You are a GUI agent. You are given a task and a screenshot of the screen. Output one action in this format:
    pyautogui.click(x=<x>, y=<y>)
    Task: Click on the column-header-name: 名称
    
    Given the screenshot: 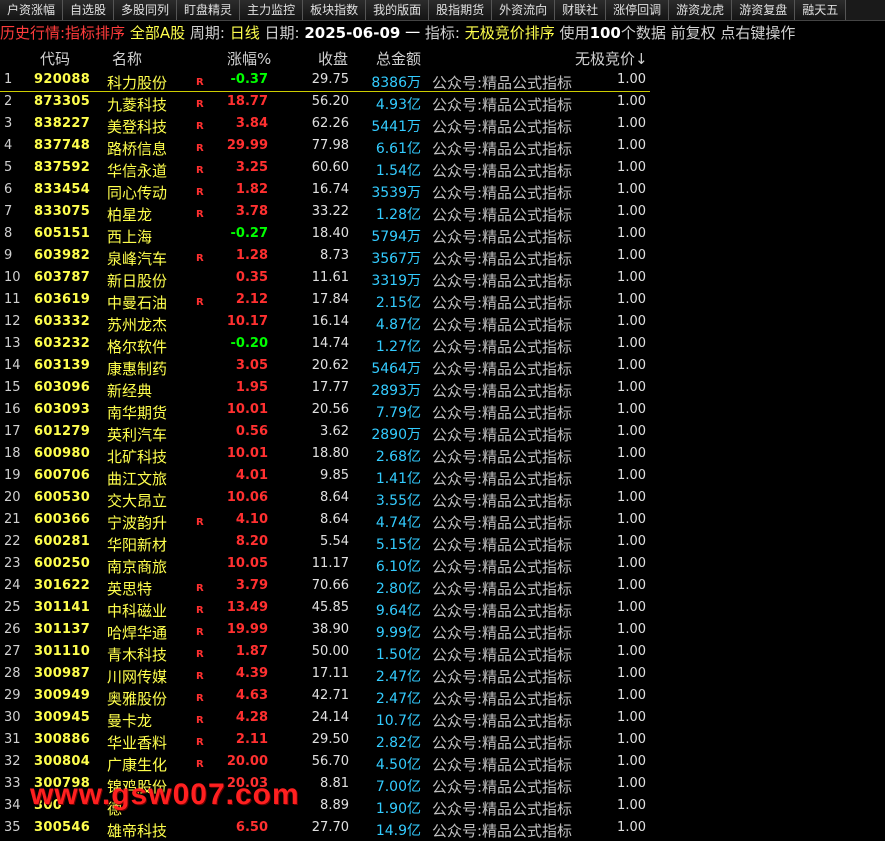 What is the action you would take?
    pyautogui.click(x=127, y=58)
    